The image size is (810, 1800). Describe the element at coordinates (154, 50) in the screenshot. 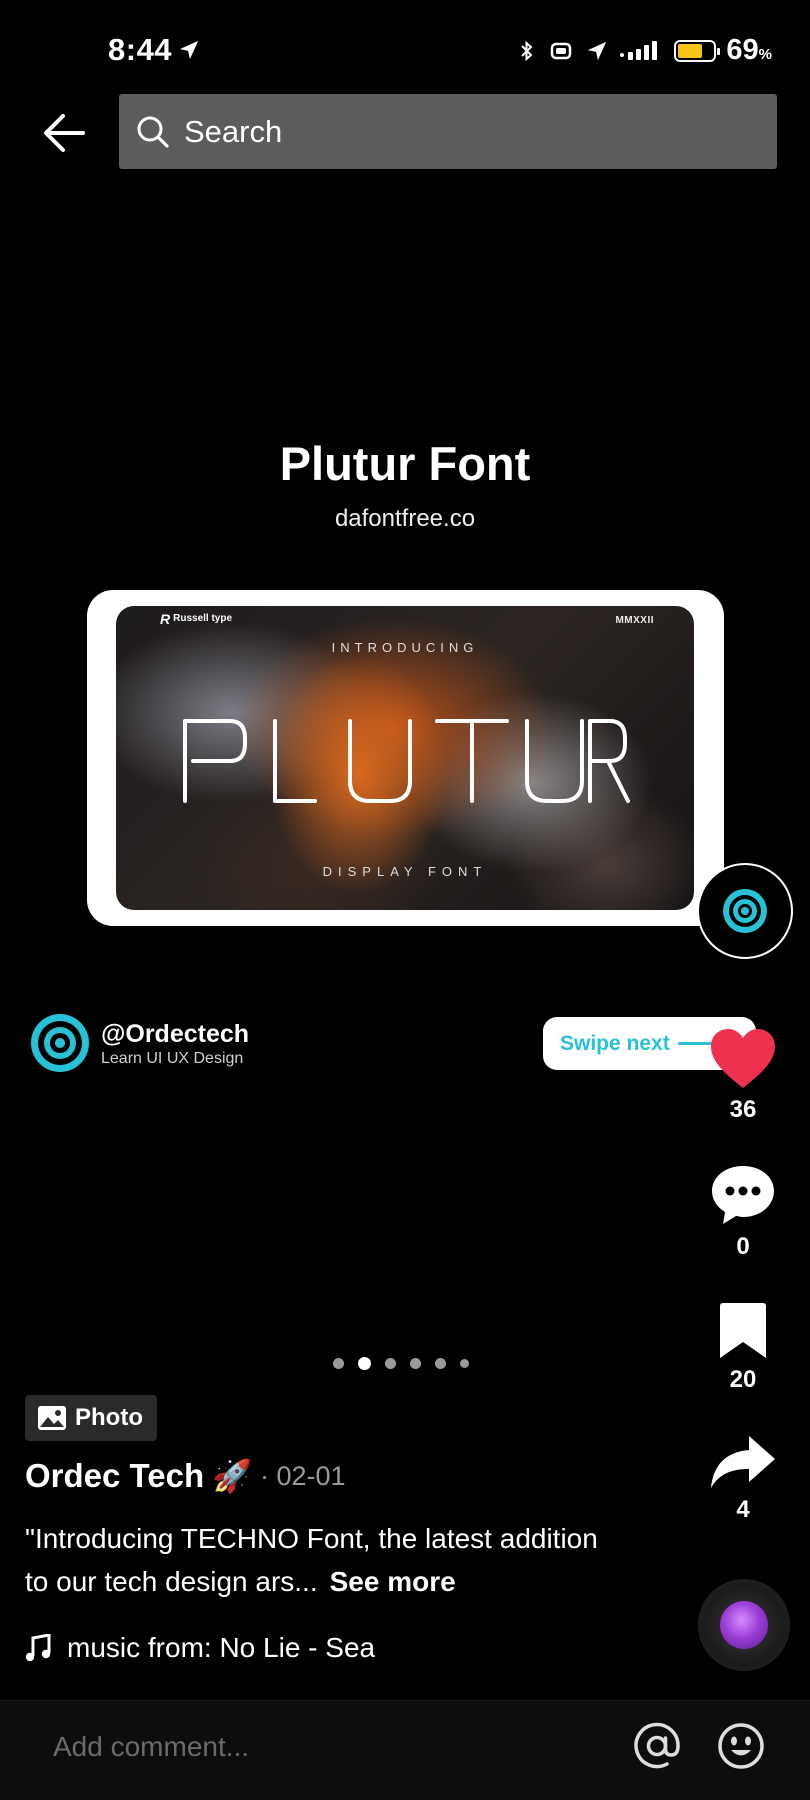

I see `status-time: 8:44` at that location.